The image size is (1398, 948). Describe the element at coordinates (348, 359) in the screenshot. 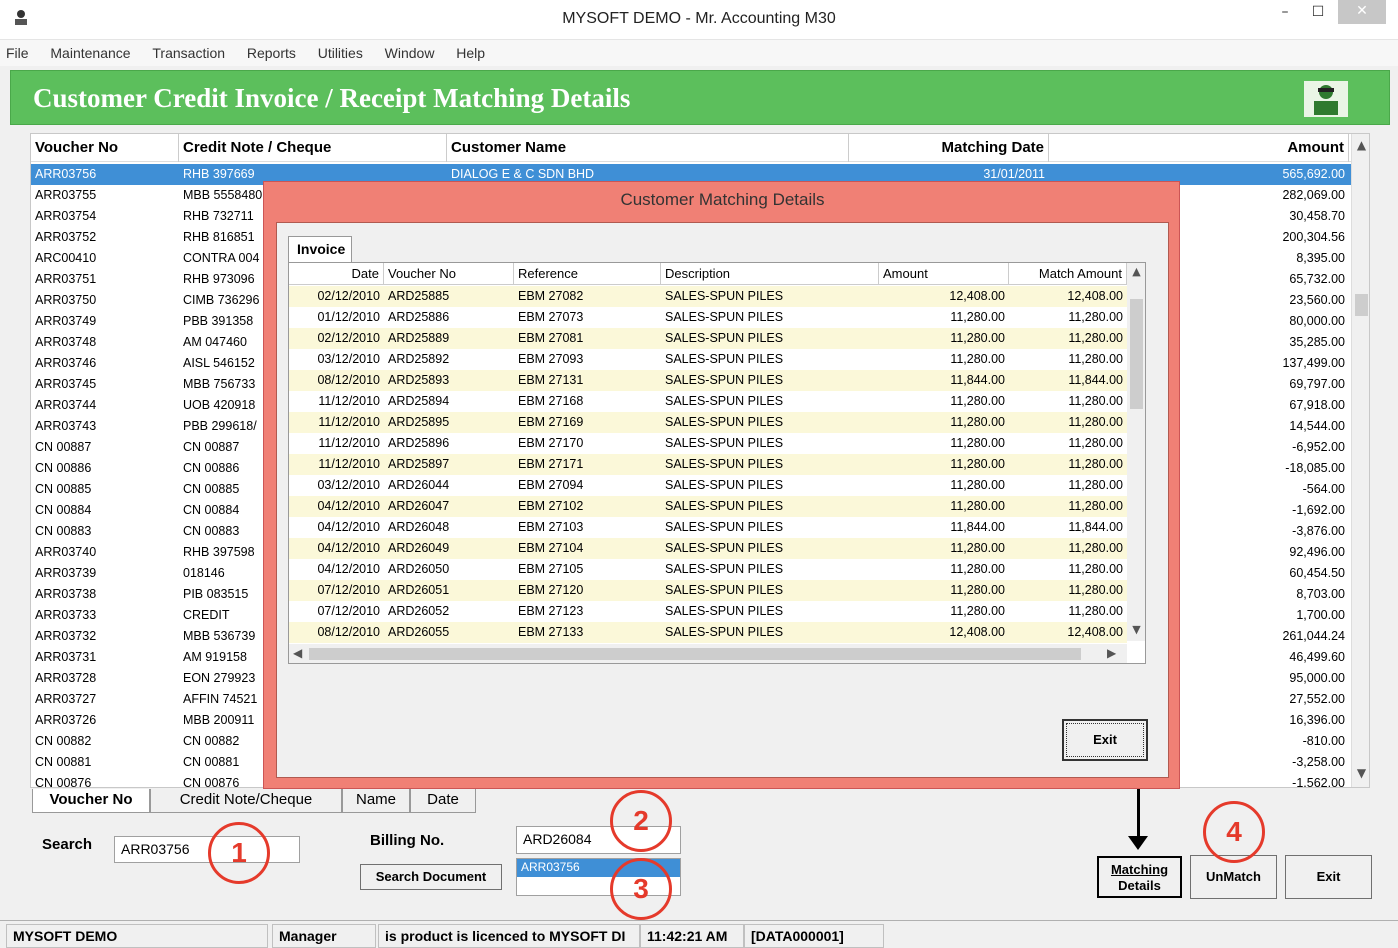

I see `cell-date: 03/12/2010` at that location.